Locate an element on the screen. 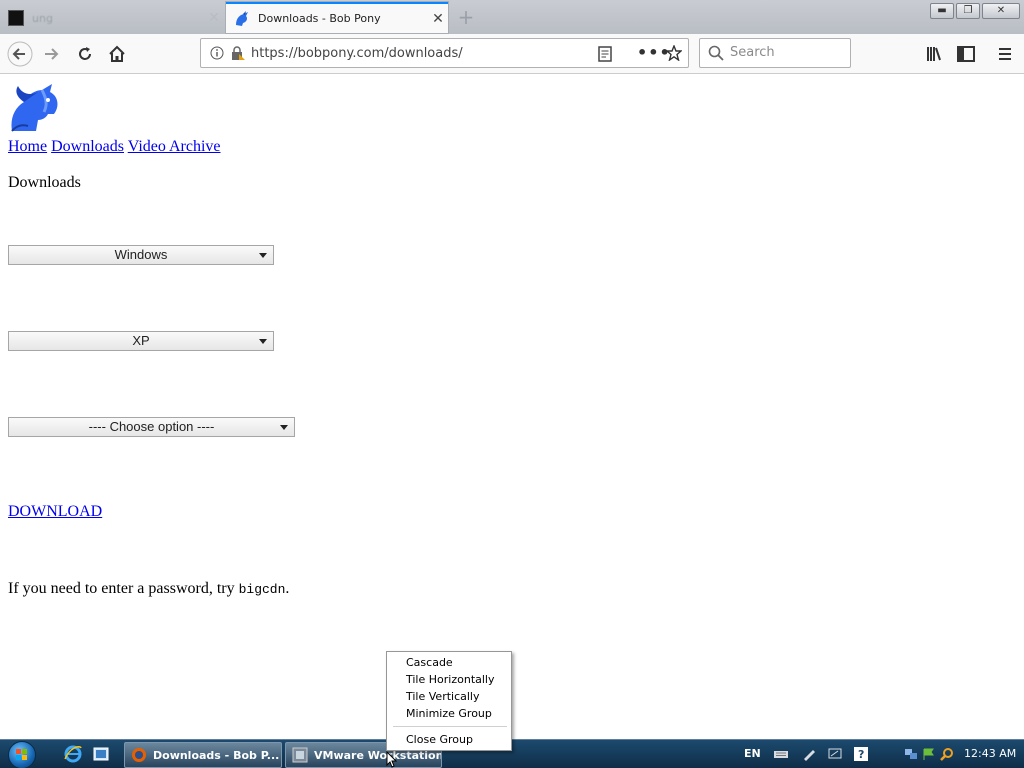 This screenshot has width=1024, height=768. start-button is located at coordinates (22, 754).